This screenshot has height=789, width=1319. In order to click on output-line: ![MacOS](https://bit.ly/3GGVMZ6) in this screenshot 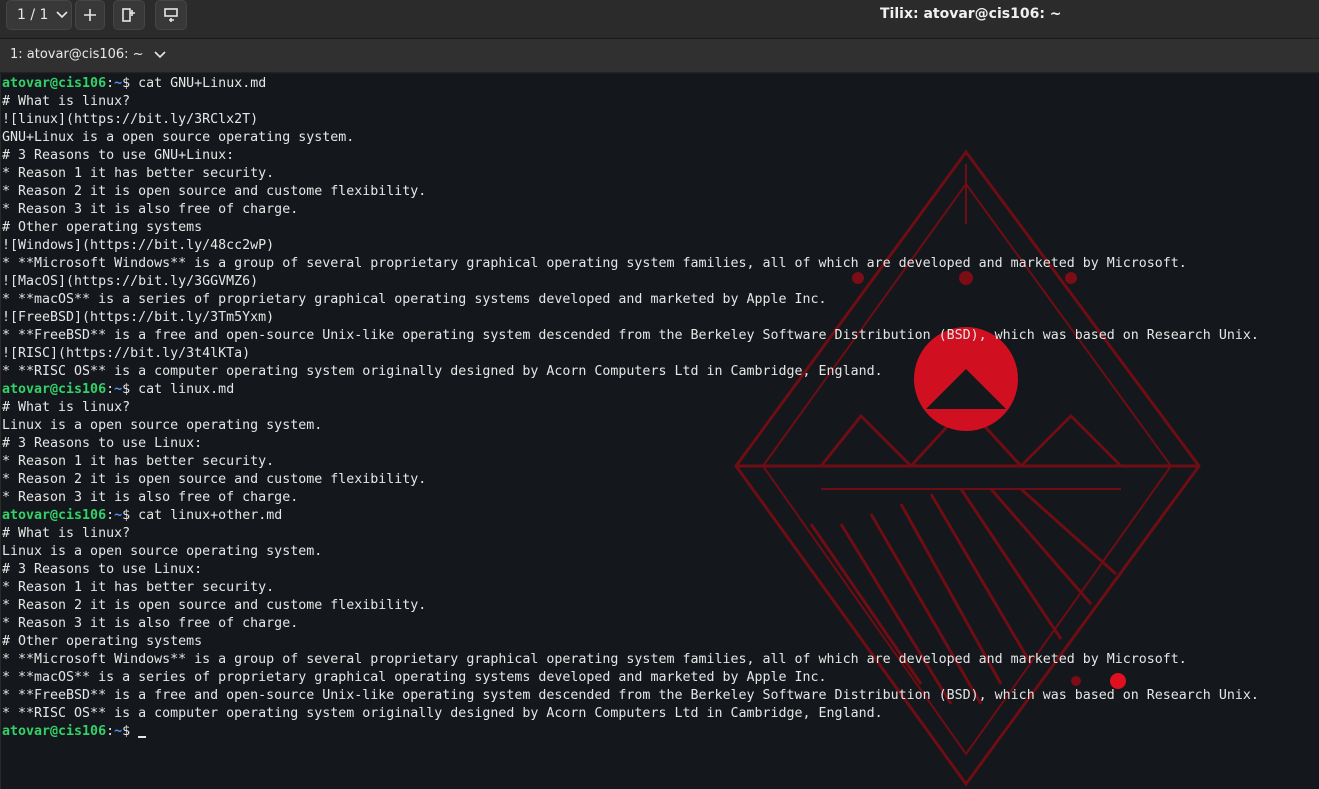, I will do `click(130, 281)`.